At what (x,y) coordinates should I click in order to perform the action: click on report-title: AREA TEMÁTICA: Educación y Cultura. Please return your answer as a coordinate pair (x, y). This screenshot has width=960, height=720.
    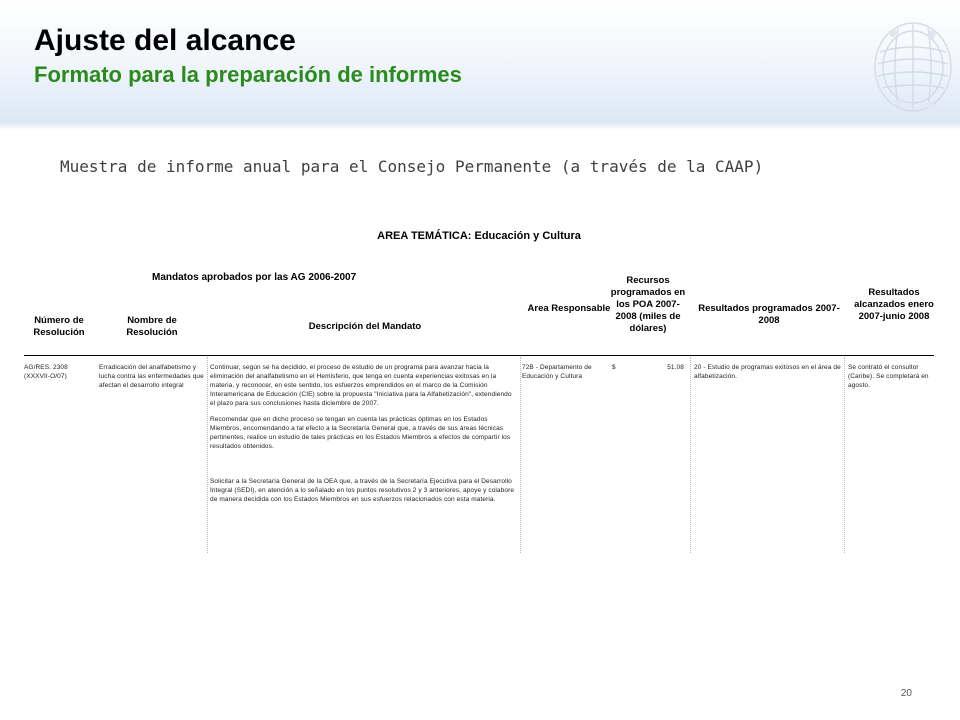
    Looking at the image, I should click on (479, 236).